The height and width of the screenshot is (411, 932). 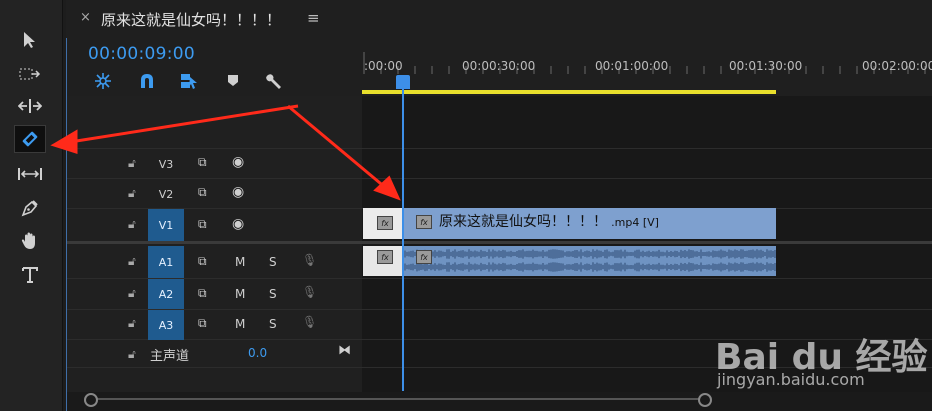 I want to click on ripple-edit-icon, so click(x=30, y=106).